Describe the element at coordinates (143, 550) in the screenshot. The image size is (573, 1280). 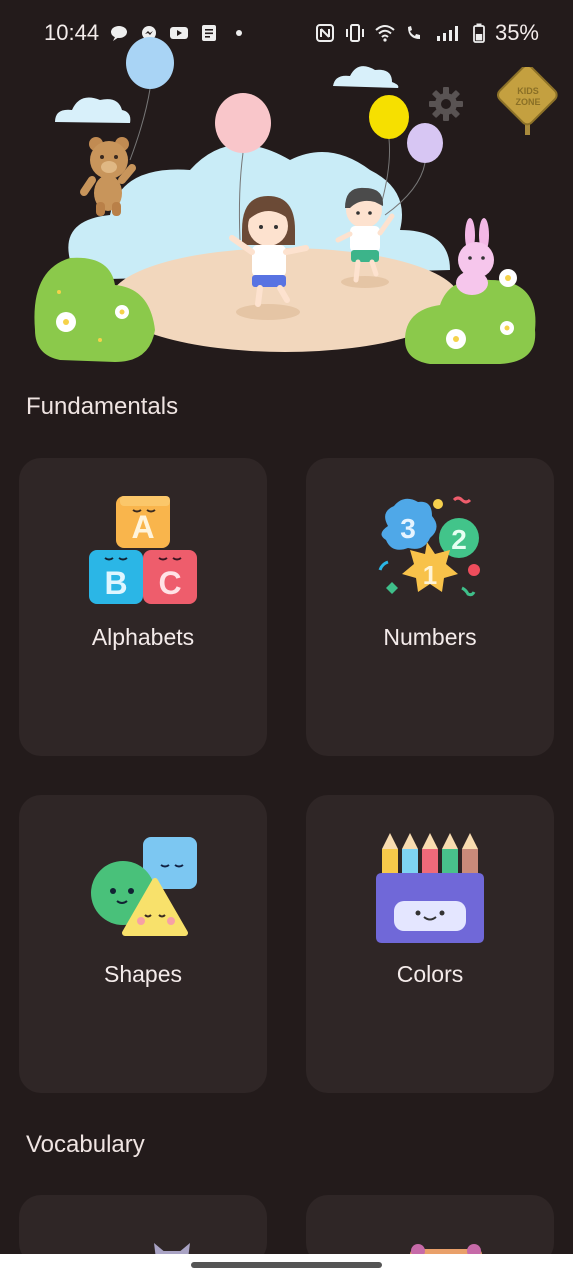
I see `alphabet-blocks-icon: A B C` at that location.